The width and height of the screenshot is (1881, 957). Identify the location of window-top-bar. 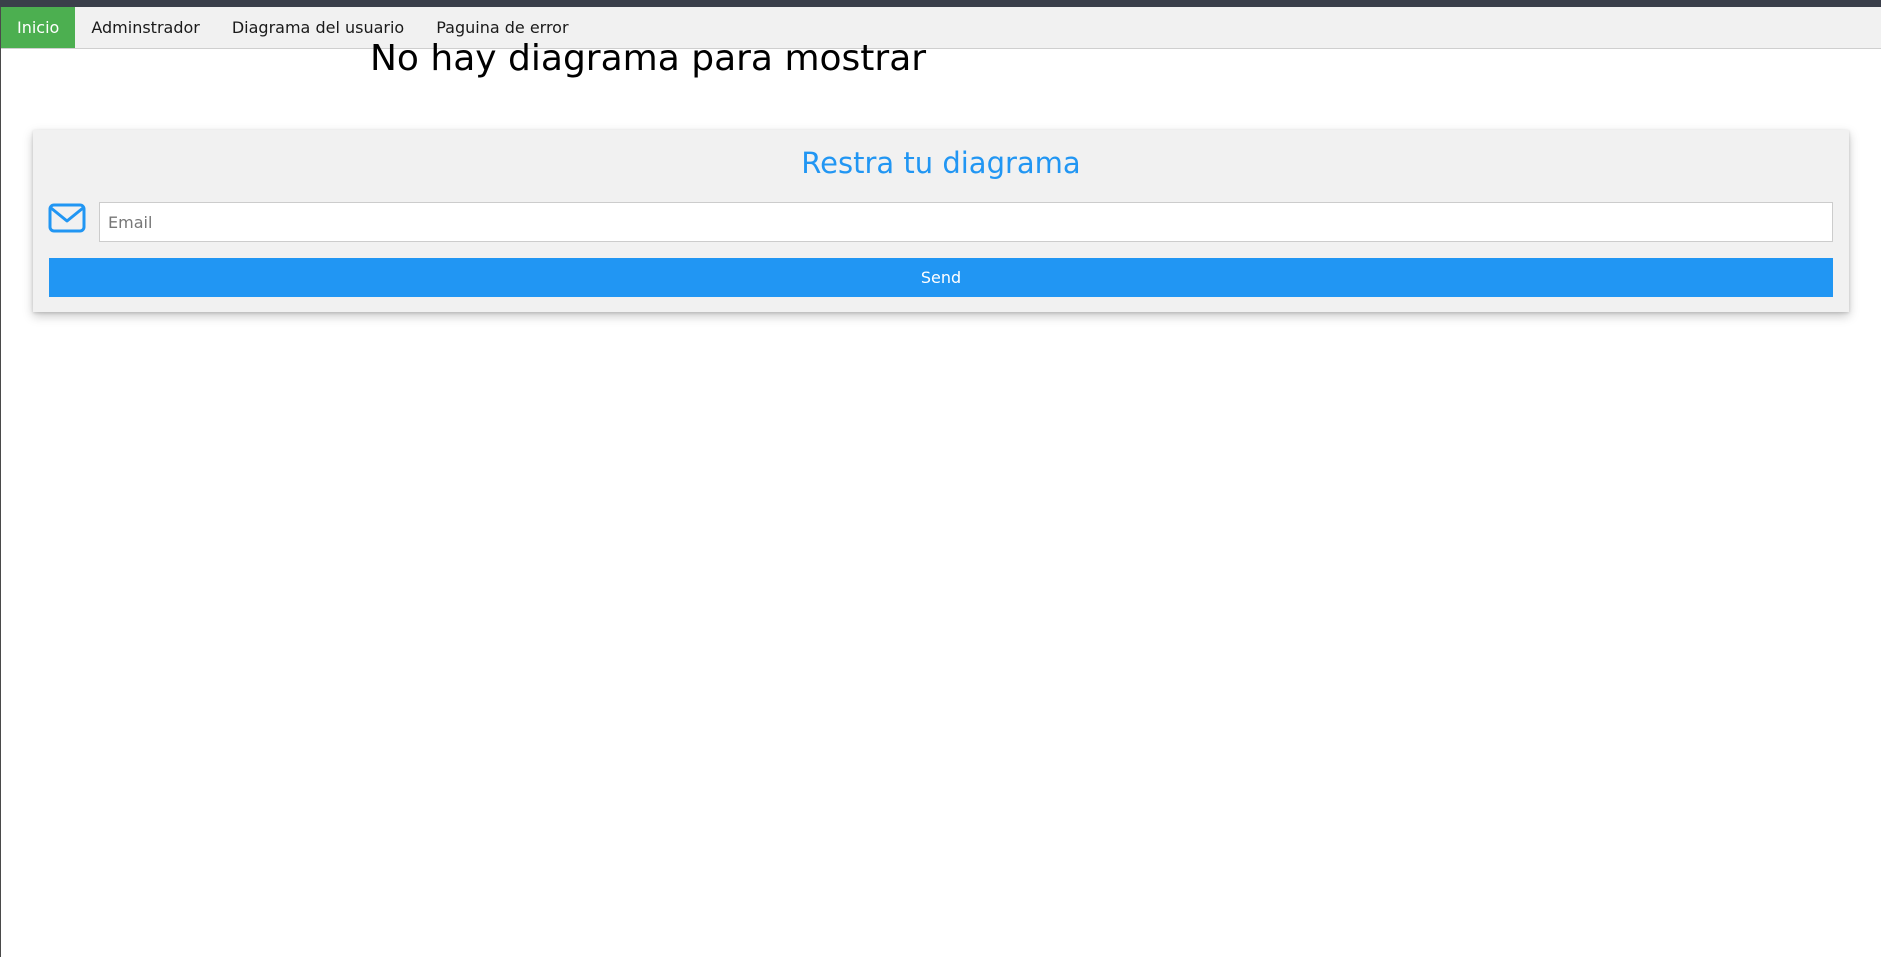
(940, 3).